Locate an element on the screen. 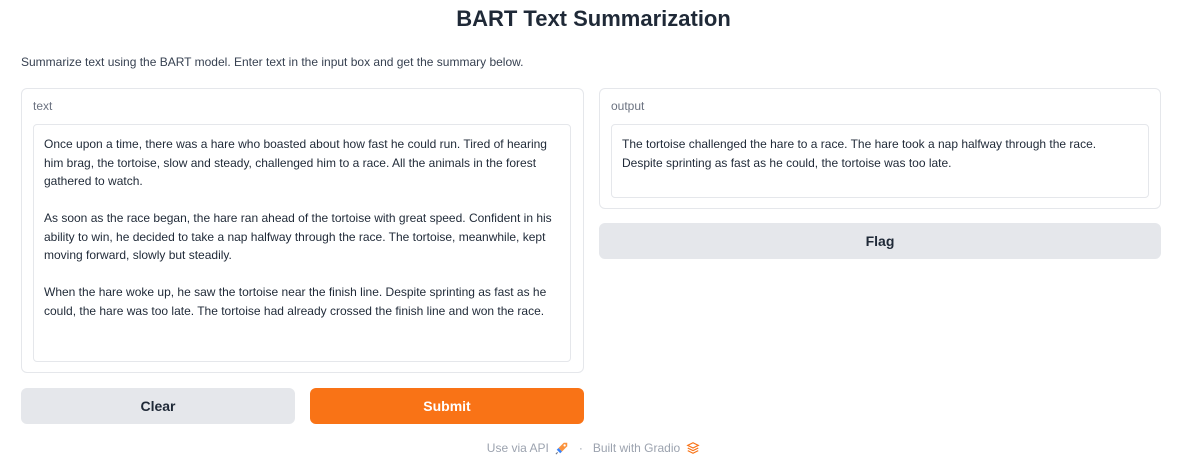 This screenshot has height=463, width=1187. clear-button: Clear is located at coordinates (158, 406).